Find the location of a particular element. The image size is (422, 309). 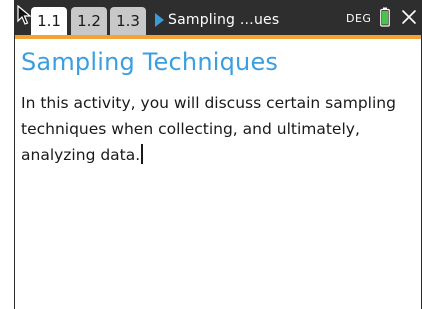

top-toolbar: 1.1 1.2 1.3 Sampling …ues DEG is located at coordinates (218, 19).